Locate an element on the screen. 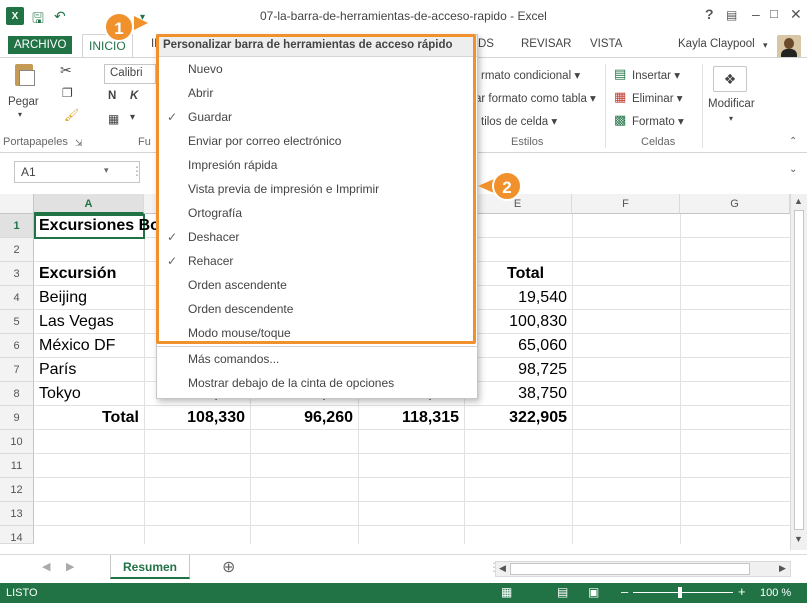  cell-b9: 108,330 is located at coordinates (194, 418).